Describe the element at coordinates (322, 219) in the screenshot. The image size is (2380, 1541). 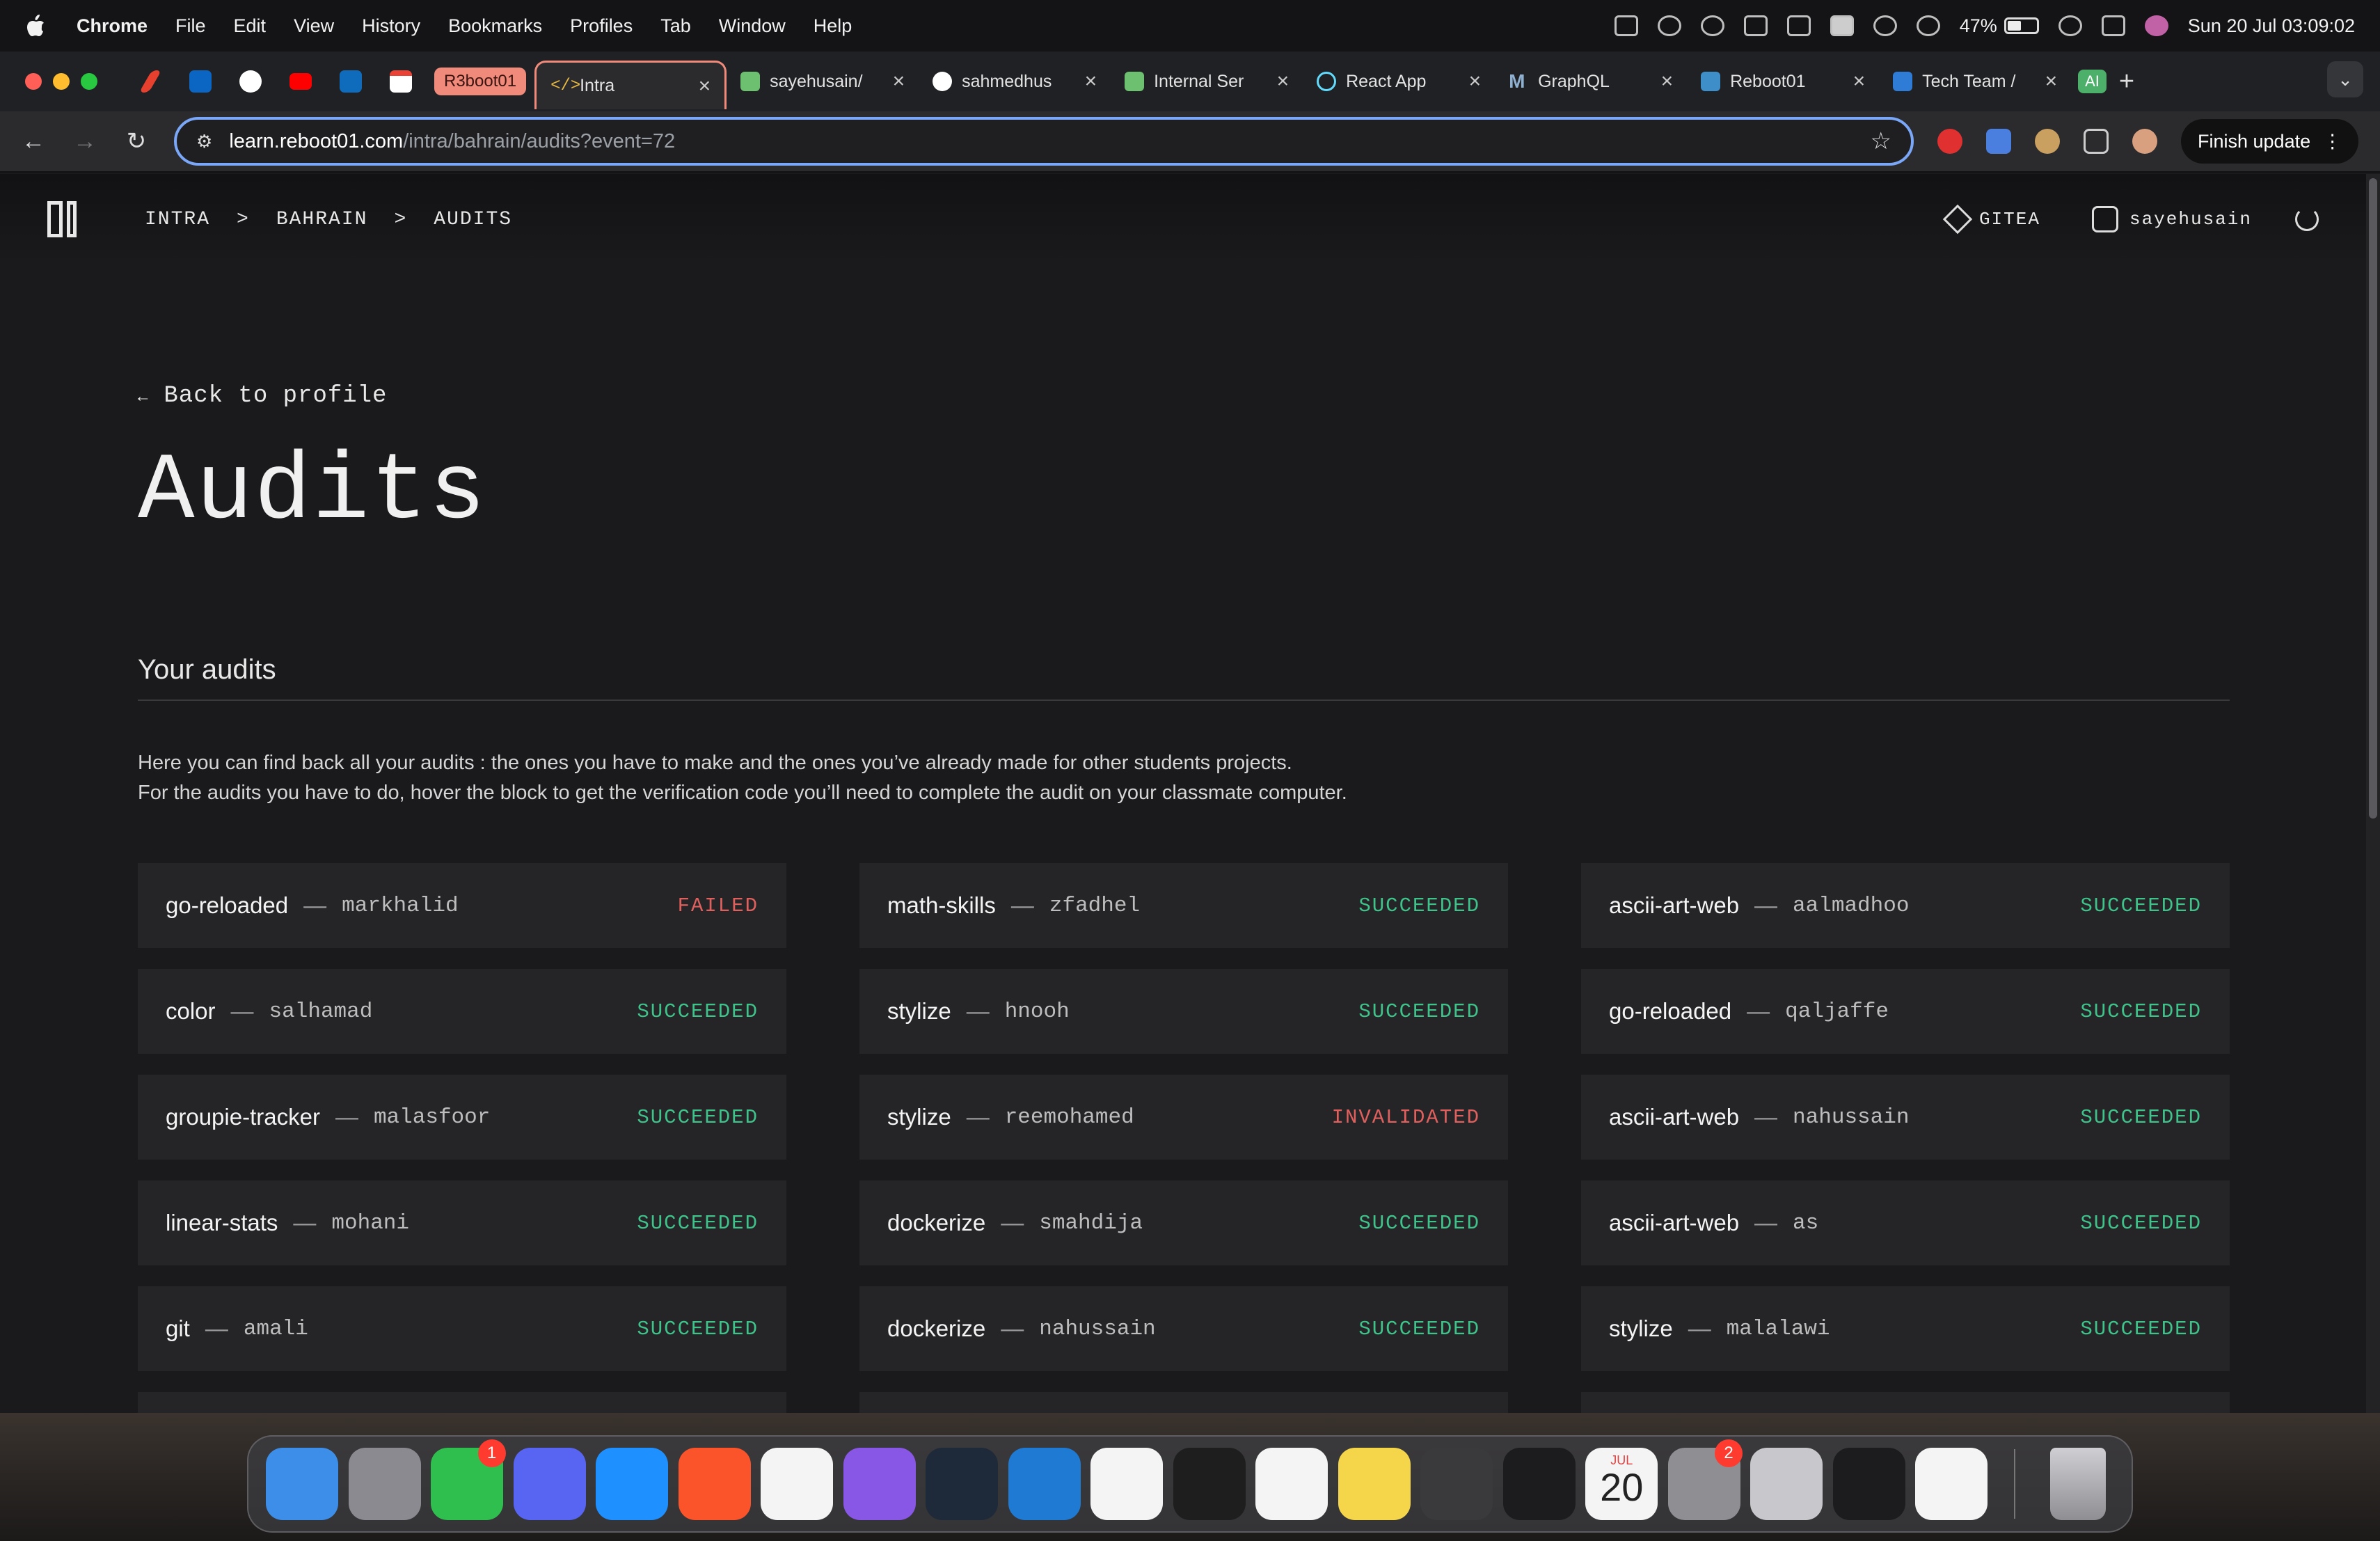
I see `breadcrumb-bahrain: BAHRAIN` at that location.